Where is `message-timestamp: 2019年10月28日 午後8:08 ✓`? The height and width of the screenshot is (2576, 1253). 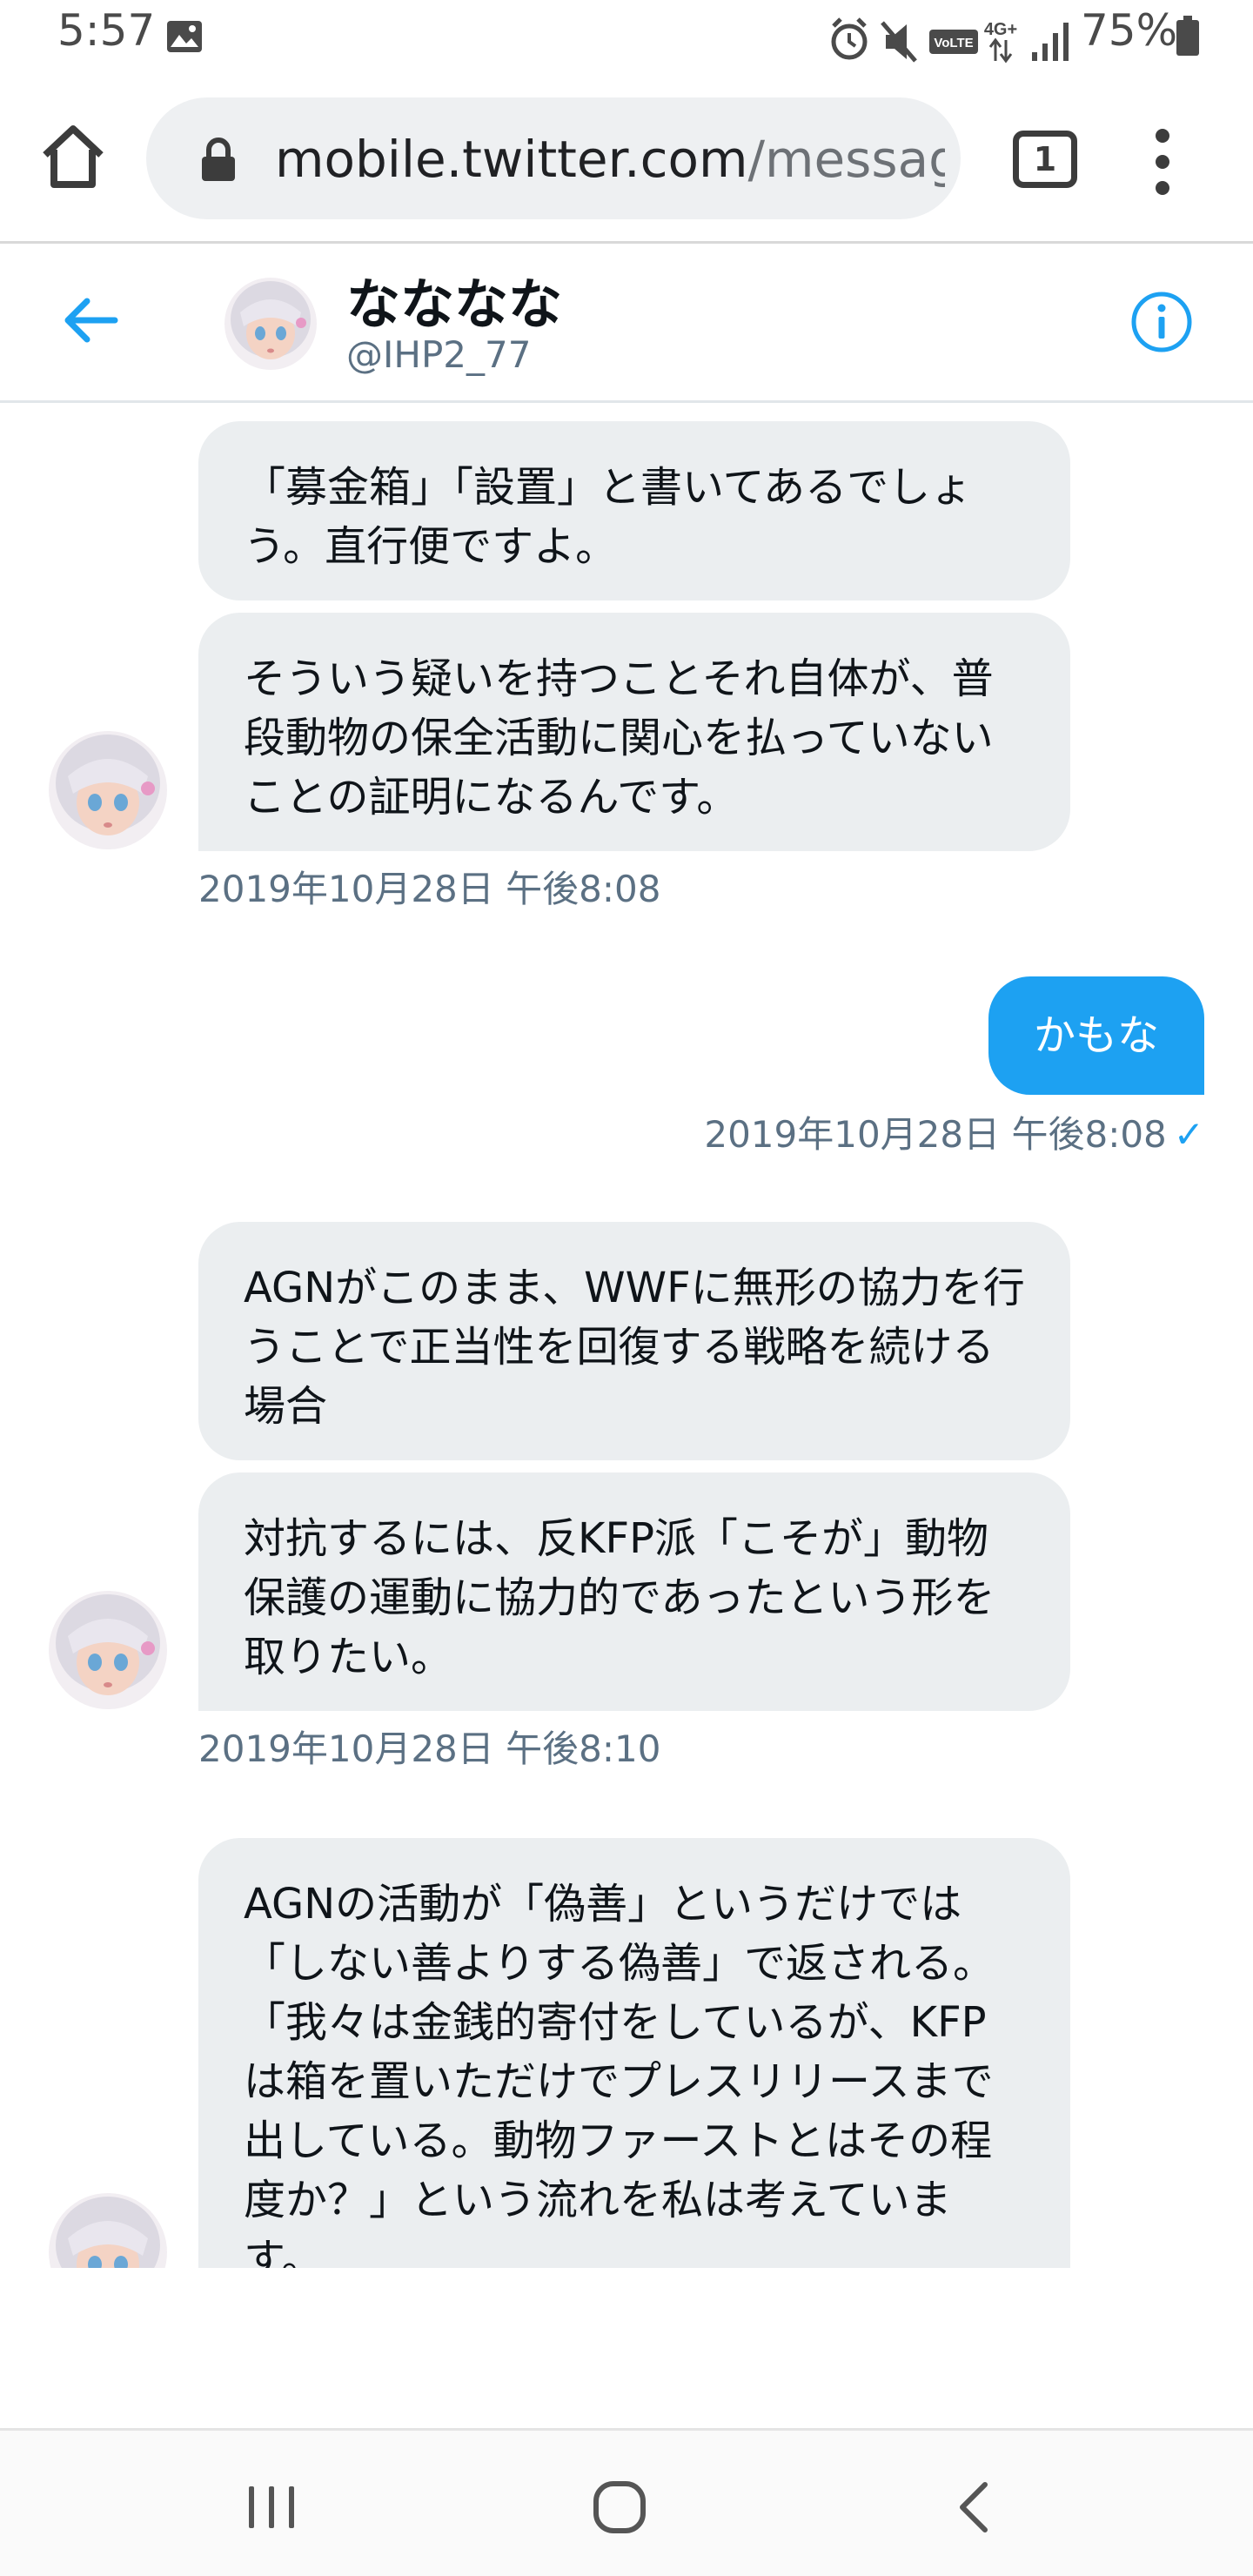 message-timestamp: 2019年10月28日 午後8:08 ✓ is located at coordinates (954, 1131).